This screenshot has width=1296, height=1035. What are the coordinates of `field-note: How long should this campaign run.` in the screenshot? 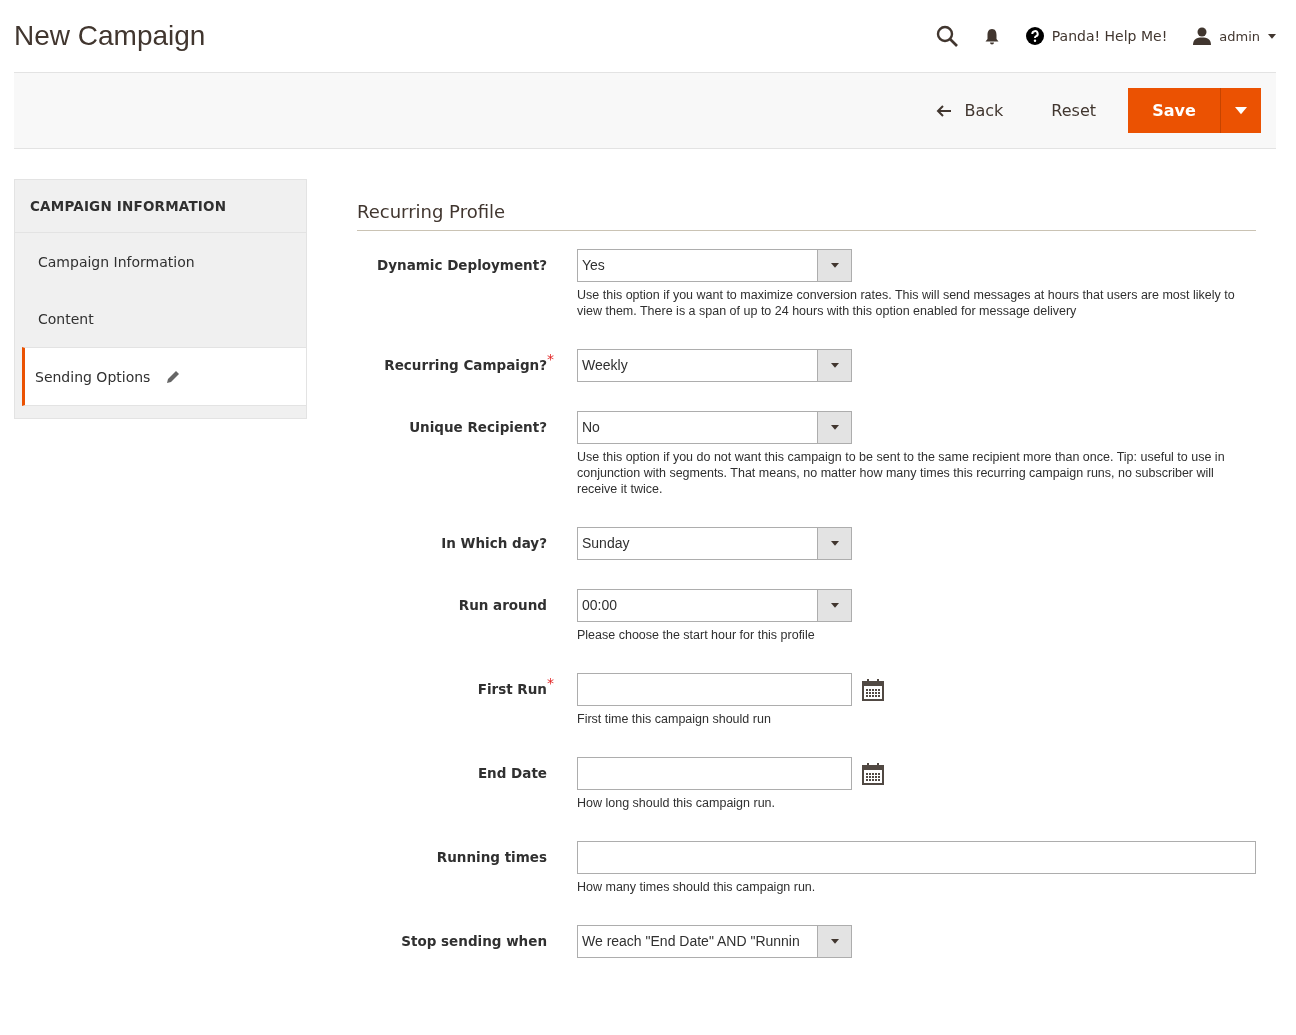 It's located at (677, 803).